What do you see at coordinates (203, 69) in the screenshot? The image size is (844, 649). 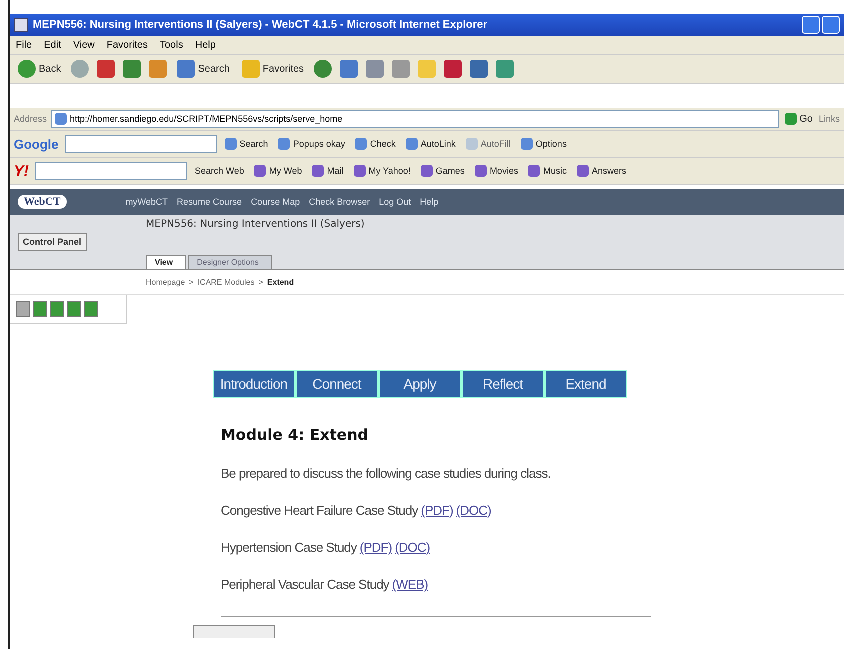 I see `toolbar-button: Search` at bounding box center [203, 69].